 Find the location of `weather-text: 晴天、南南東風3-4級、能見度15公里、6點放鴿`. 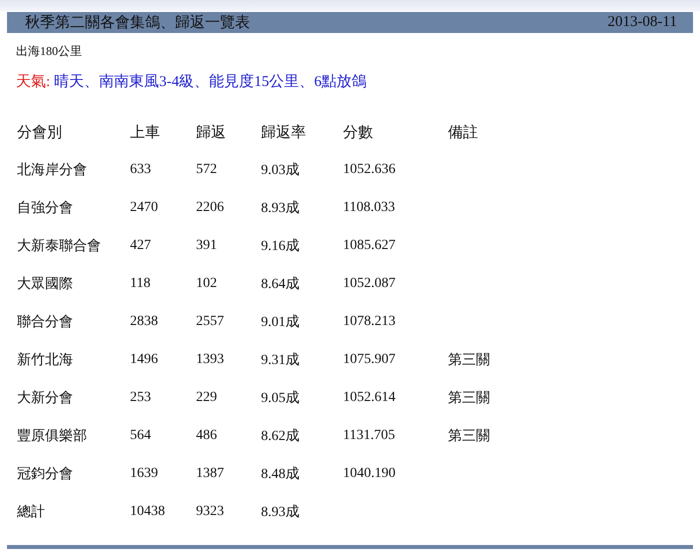

weather-text: 晴天、南南東風3-4級、能見度15公里、6點放鴿 is located at coordinates (210, 81).